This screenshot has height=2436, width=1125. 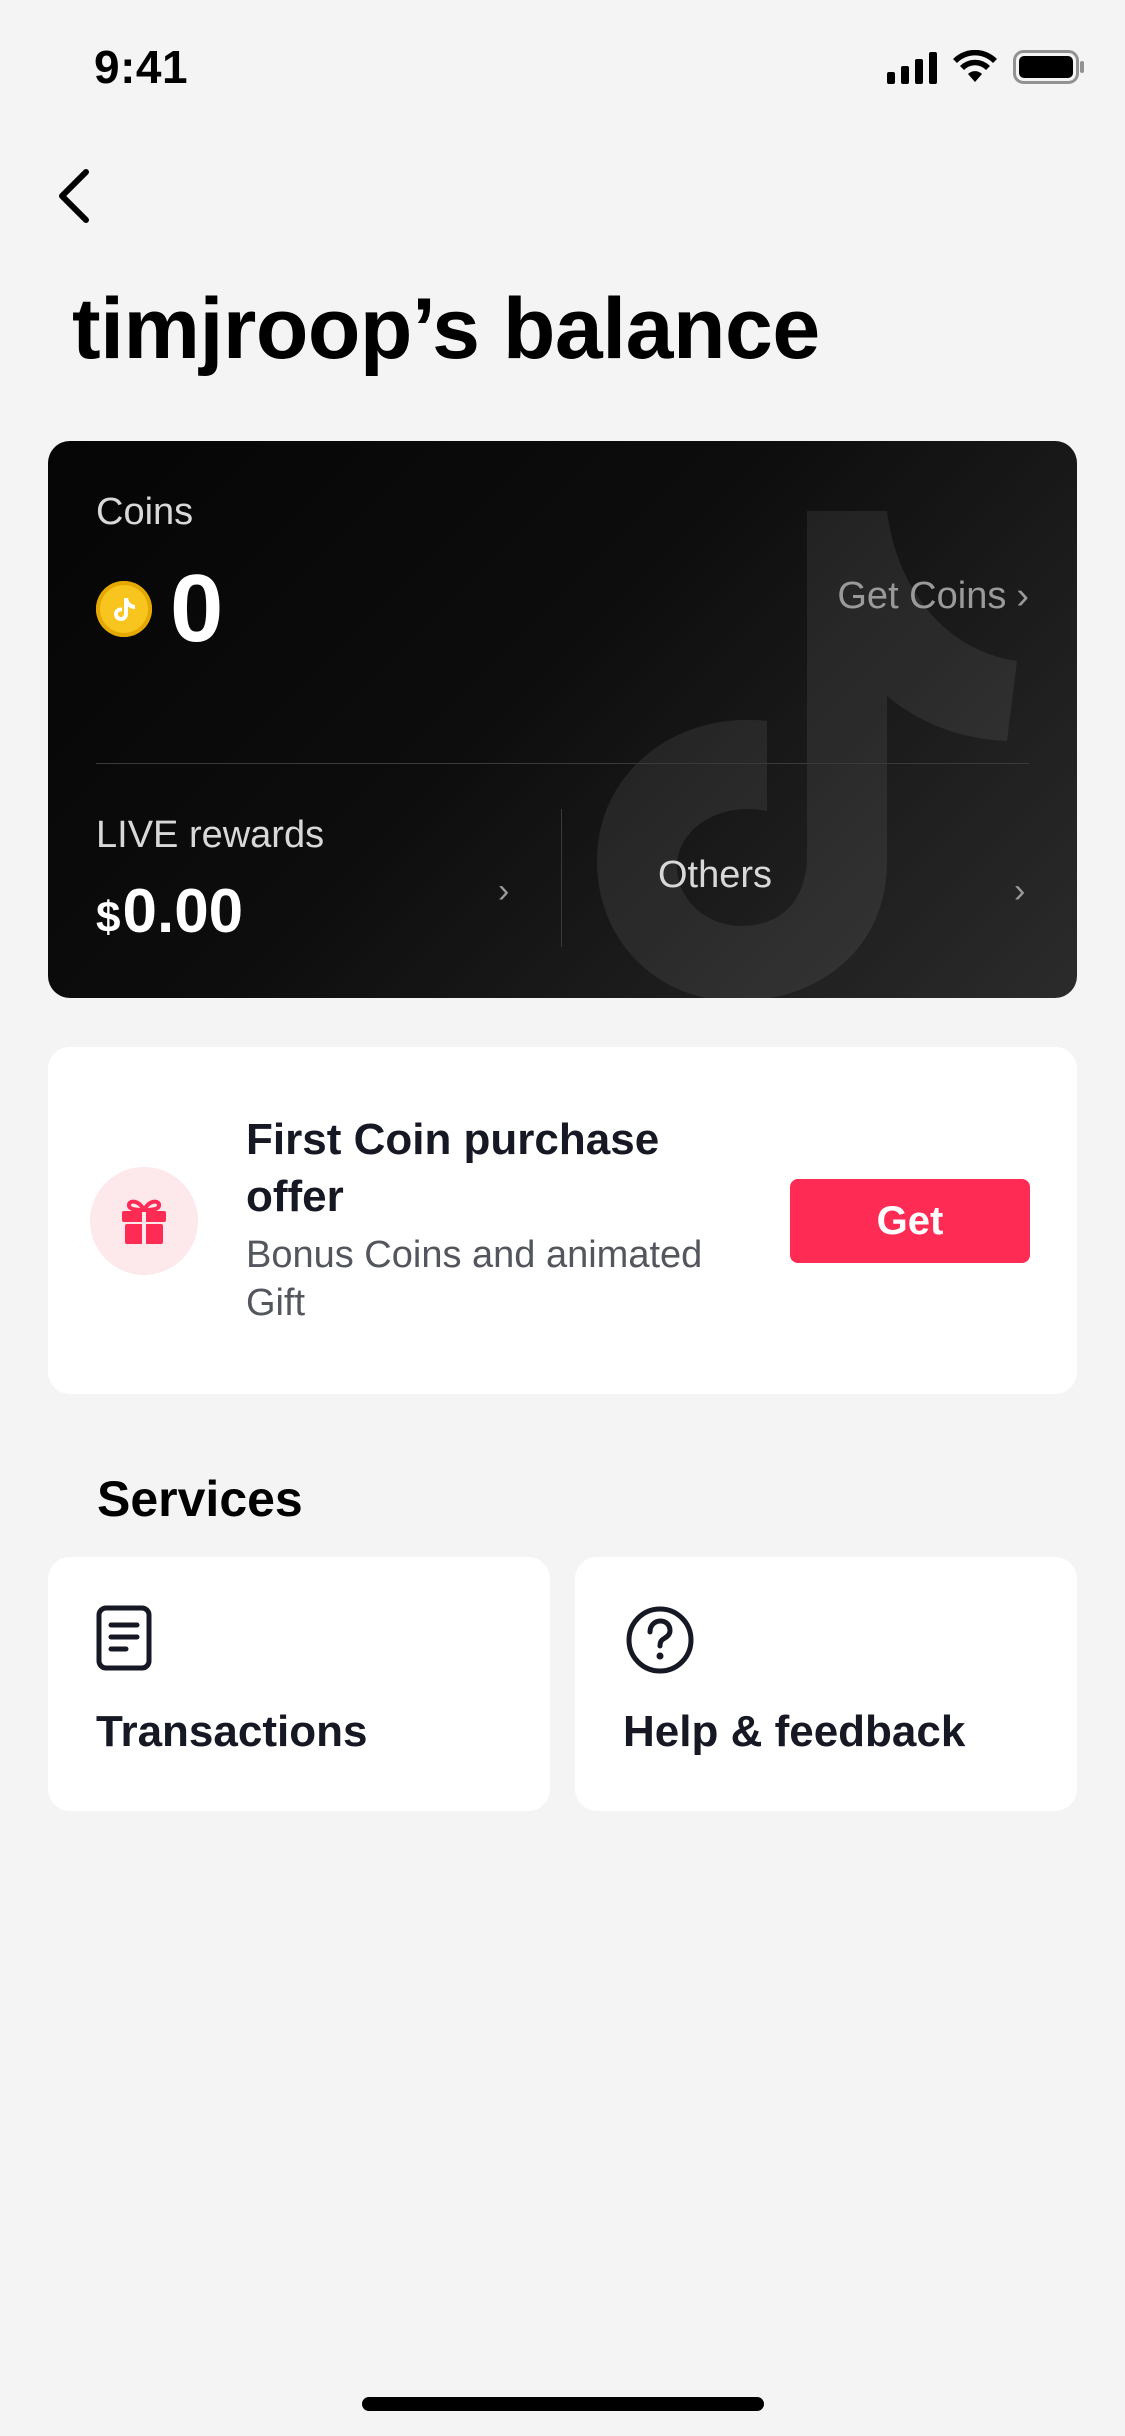 I want to click on gift-icon-container, so click(x=144, y=1221).